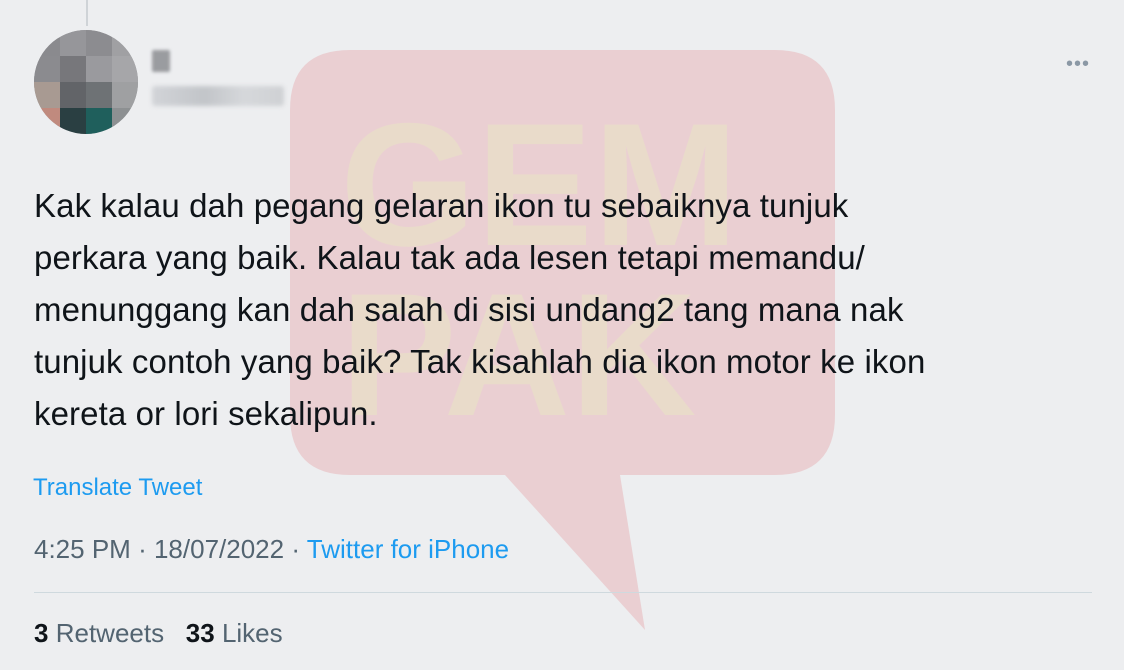 The image size is (1124, 670). I want to click on likes-label: Likes, so click(252, 633).